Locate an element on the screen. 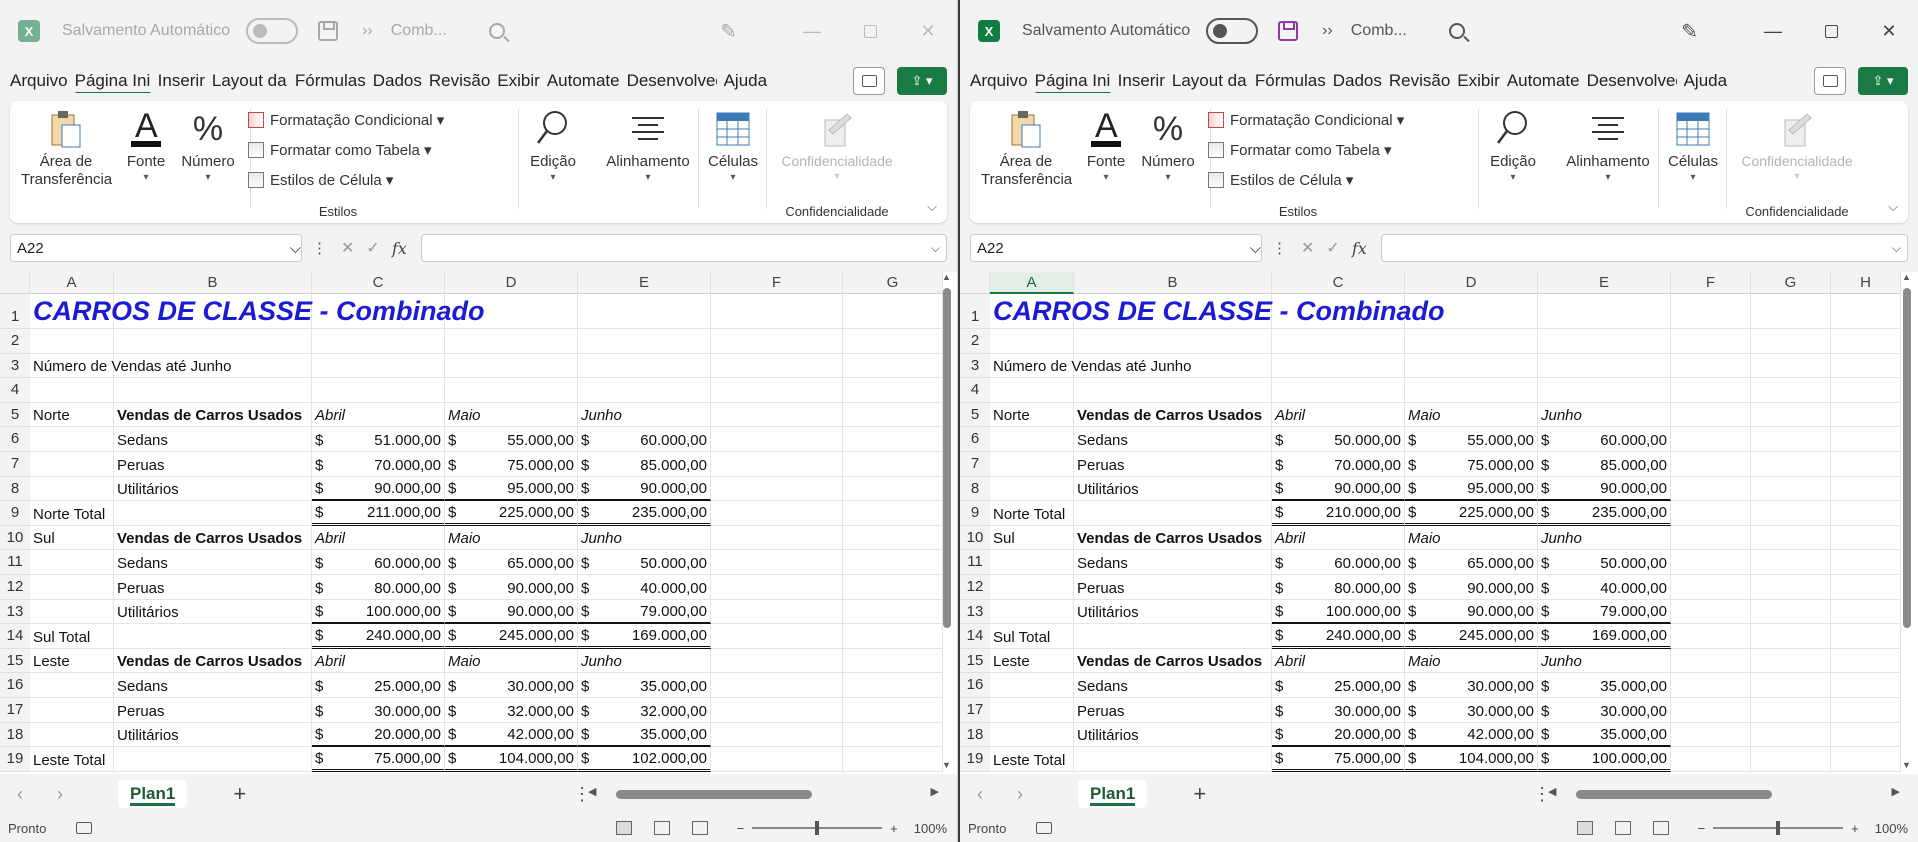 The image size is (1918, 842). row-header-3: 3 is located at coordinates (15, 366).